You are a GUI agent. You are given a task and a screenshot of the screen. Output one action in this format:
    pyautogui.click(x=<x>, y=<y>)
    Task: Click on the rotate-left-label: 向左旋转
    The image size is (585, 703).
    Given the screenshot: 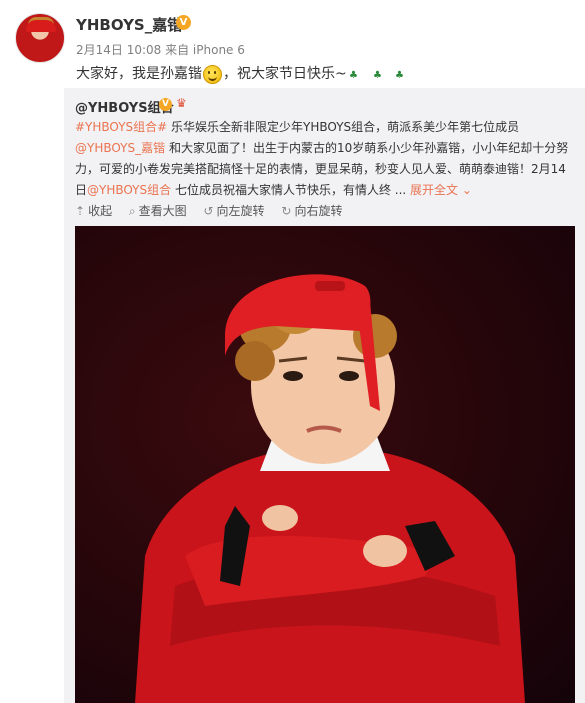 What is the action you would take?
    pyautogui.click(x=240, y=211)
    